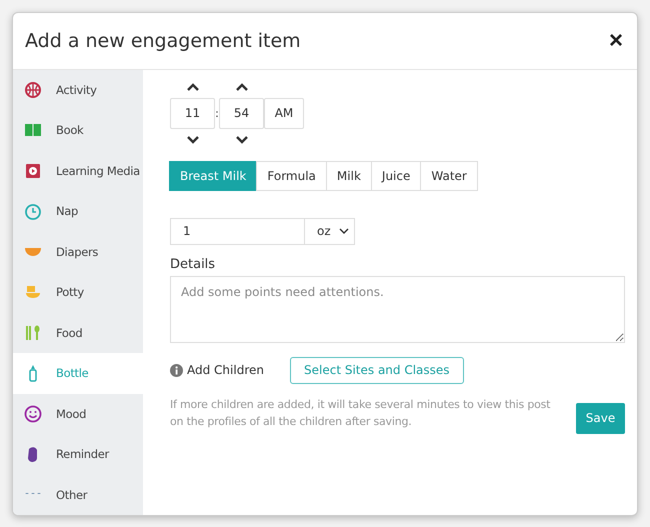 This screenshot has width=650, height=527. I want to click on milk-type-button: Milk, so click(349, 175).